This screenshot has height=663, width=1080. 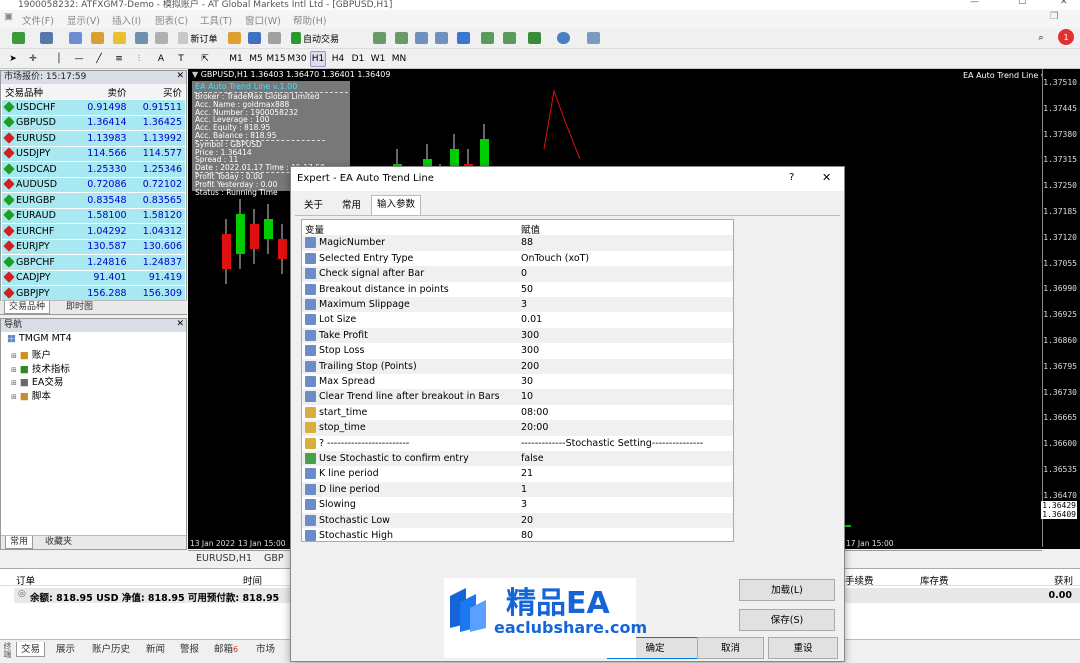 I want to click on market-row: USDCAD 1.25330 1.25346, so click(x=93, y=169).